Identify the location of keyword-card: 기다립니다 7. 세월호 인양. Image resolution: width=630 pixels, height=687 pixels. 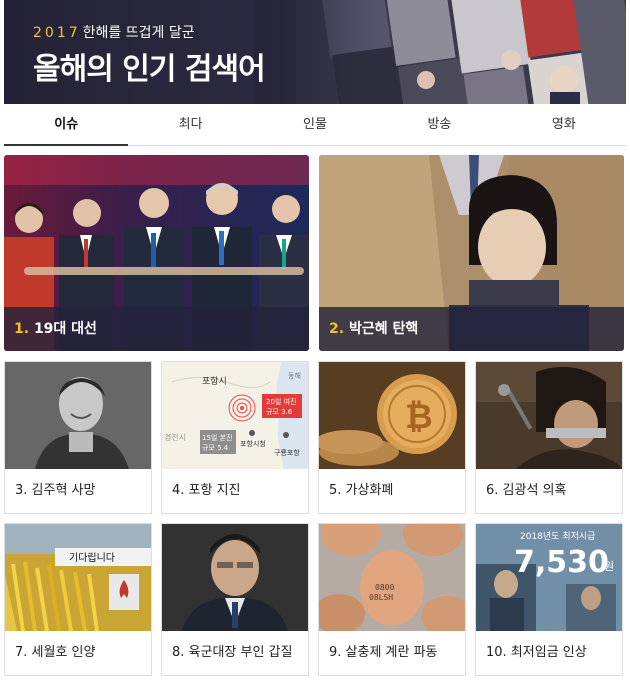
(78, 599).